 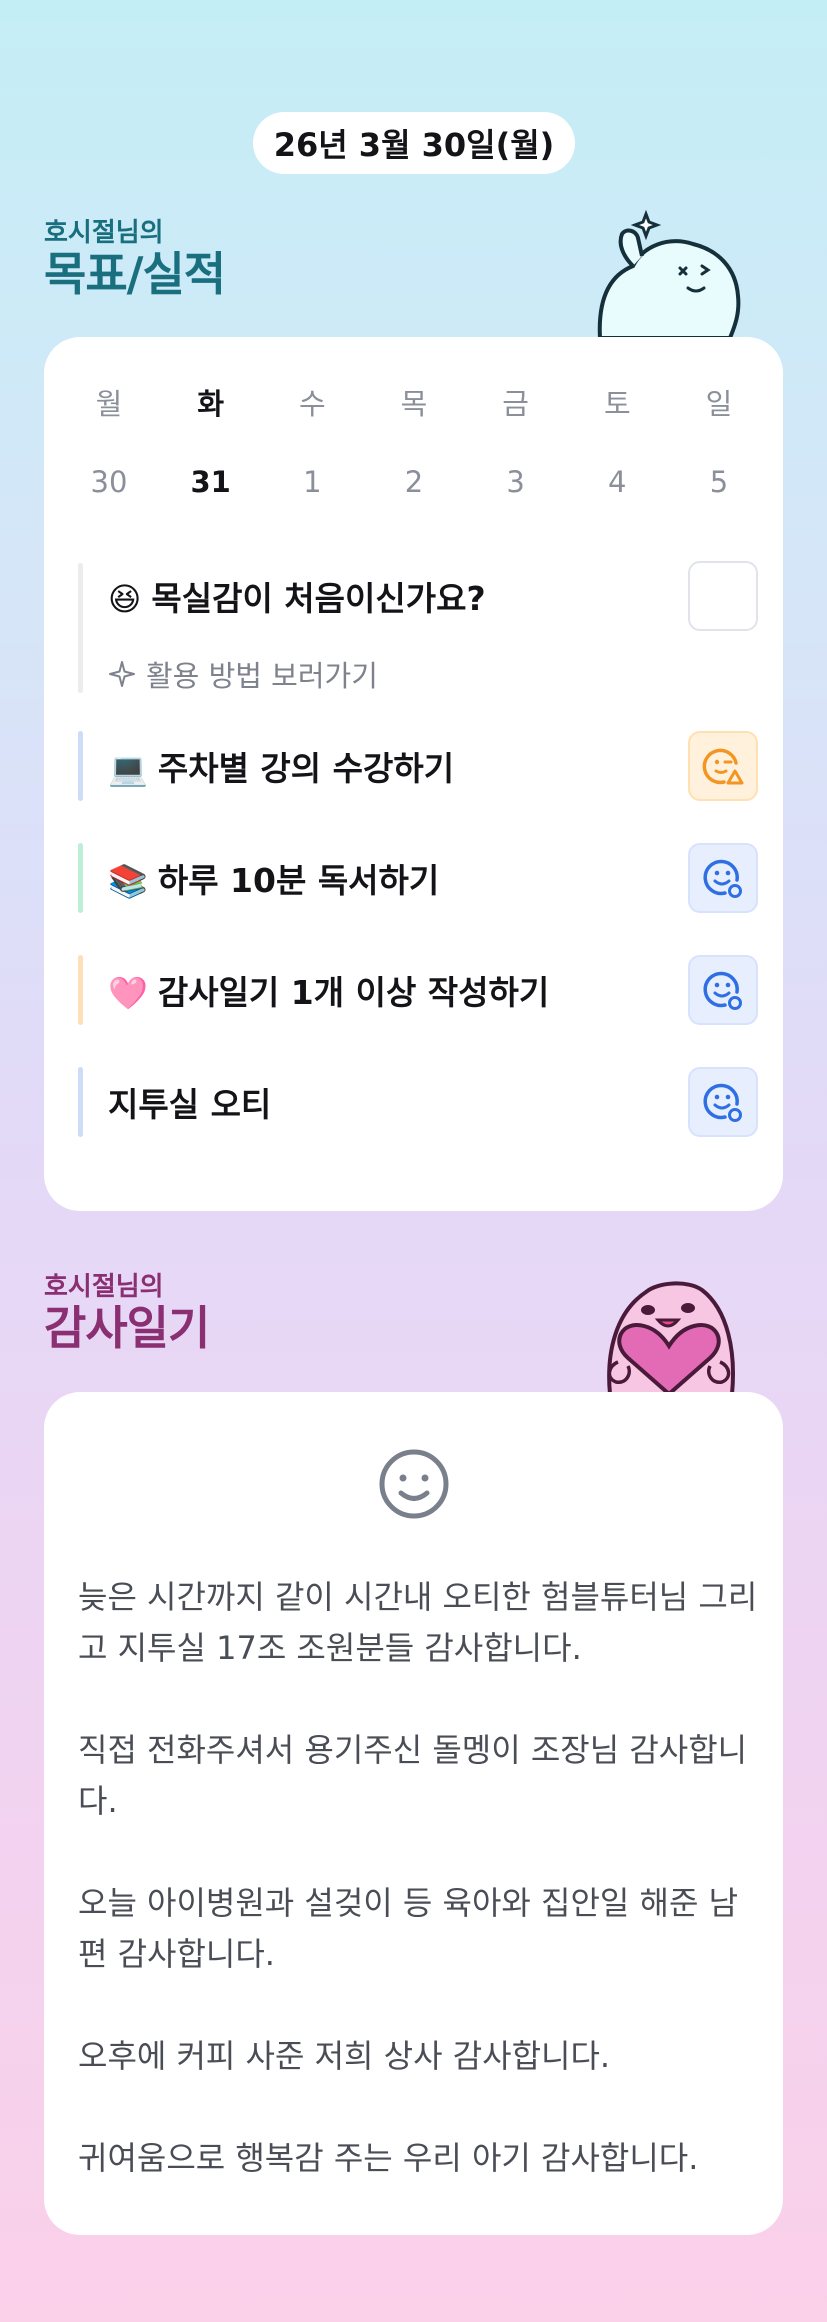 What do you see at coordinates (719, 404) in the screenshot?
I see `weekday-sun: 일` at bounding box center [719, 404].